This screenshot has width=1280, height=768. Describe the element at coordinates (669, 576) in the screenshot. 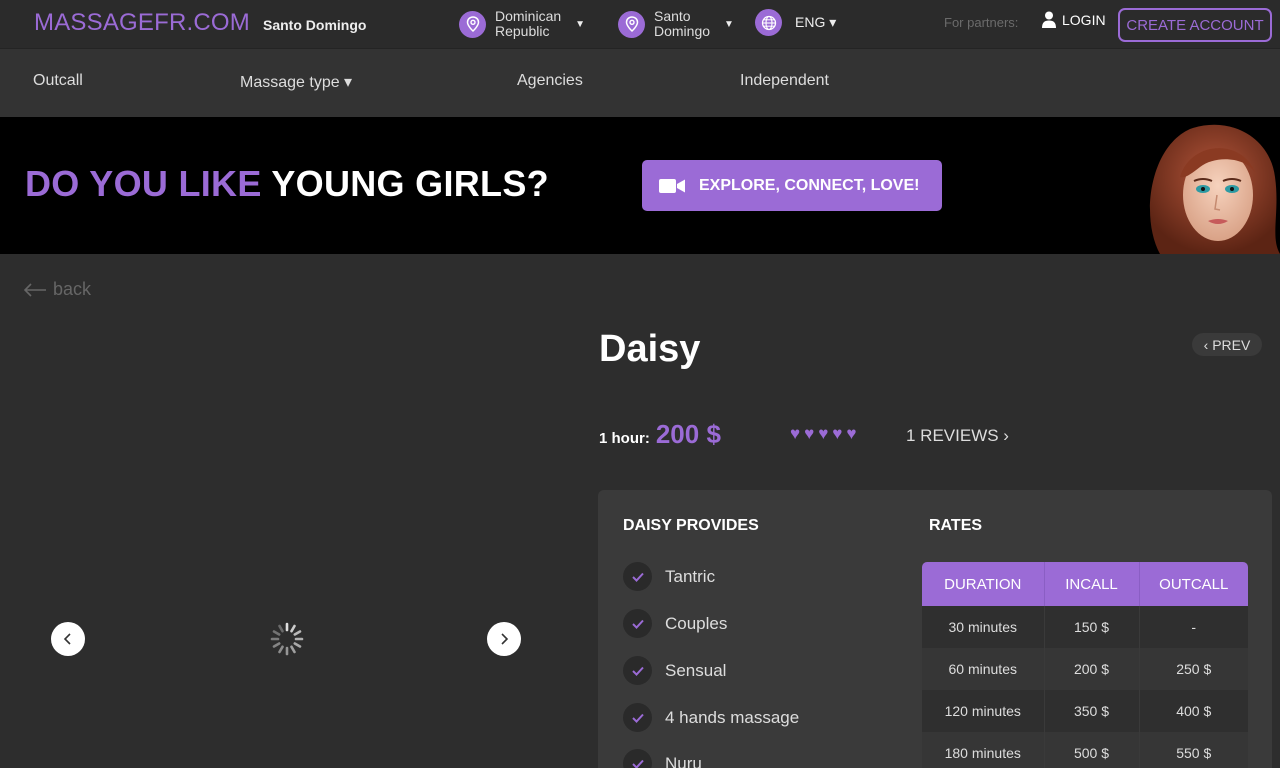

I see `service-item: Tantric` at that location.